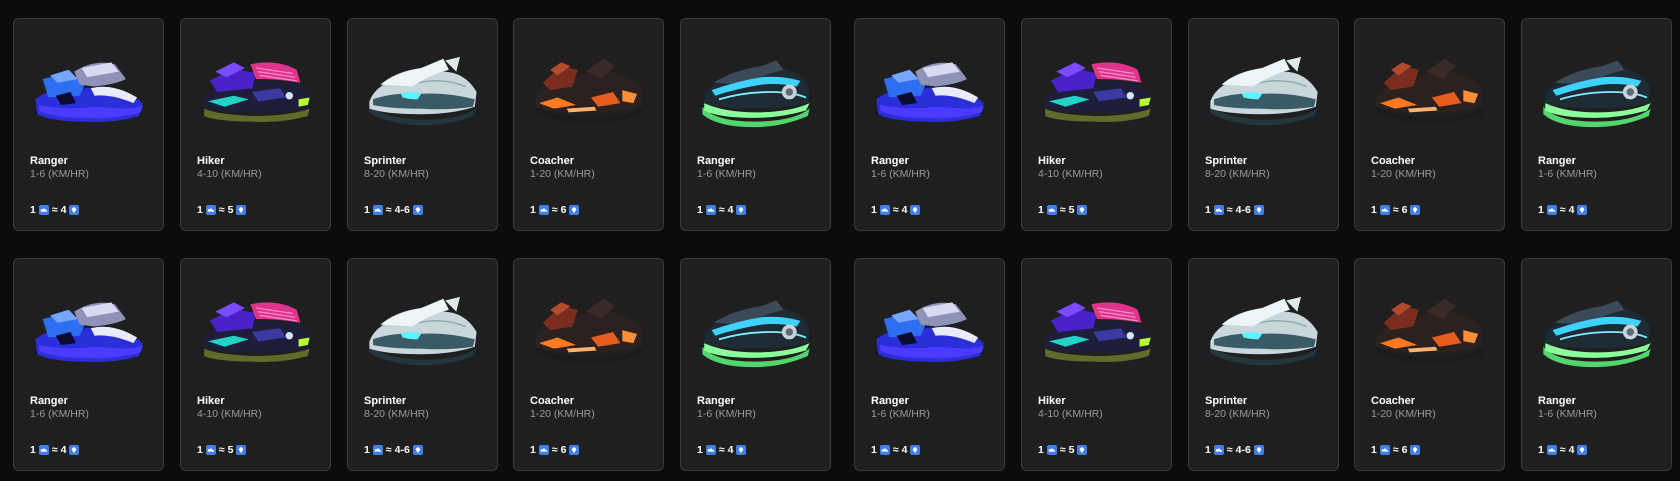 The image size is (1680, 481). What do you see at coordinates (1070, 174) in the screenshot?
I see `sneaker-speed-range: 4-10 (KM/HR)` at bounding box center [1070, 174].